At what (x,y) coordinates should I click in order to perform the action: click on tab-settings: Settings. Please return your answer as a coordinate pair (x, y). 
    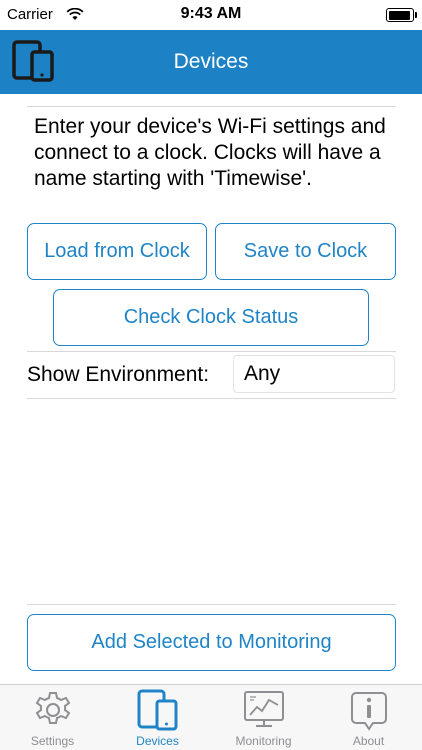
    Looking at the image, I should click on (52, 717).